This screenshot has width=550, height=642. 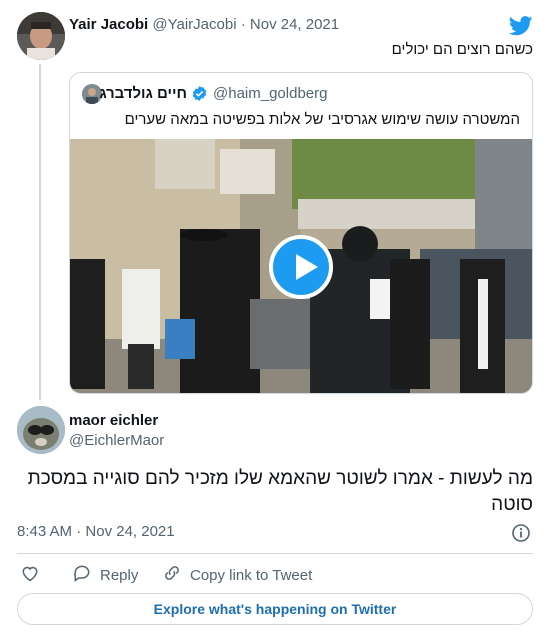 I want to click on author-name: Yair Jacobi, so click(x=108, y=24).